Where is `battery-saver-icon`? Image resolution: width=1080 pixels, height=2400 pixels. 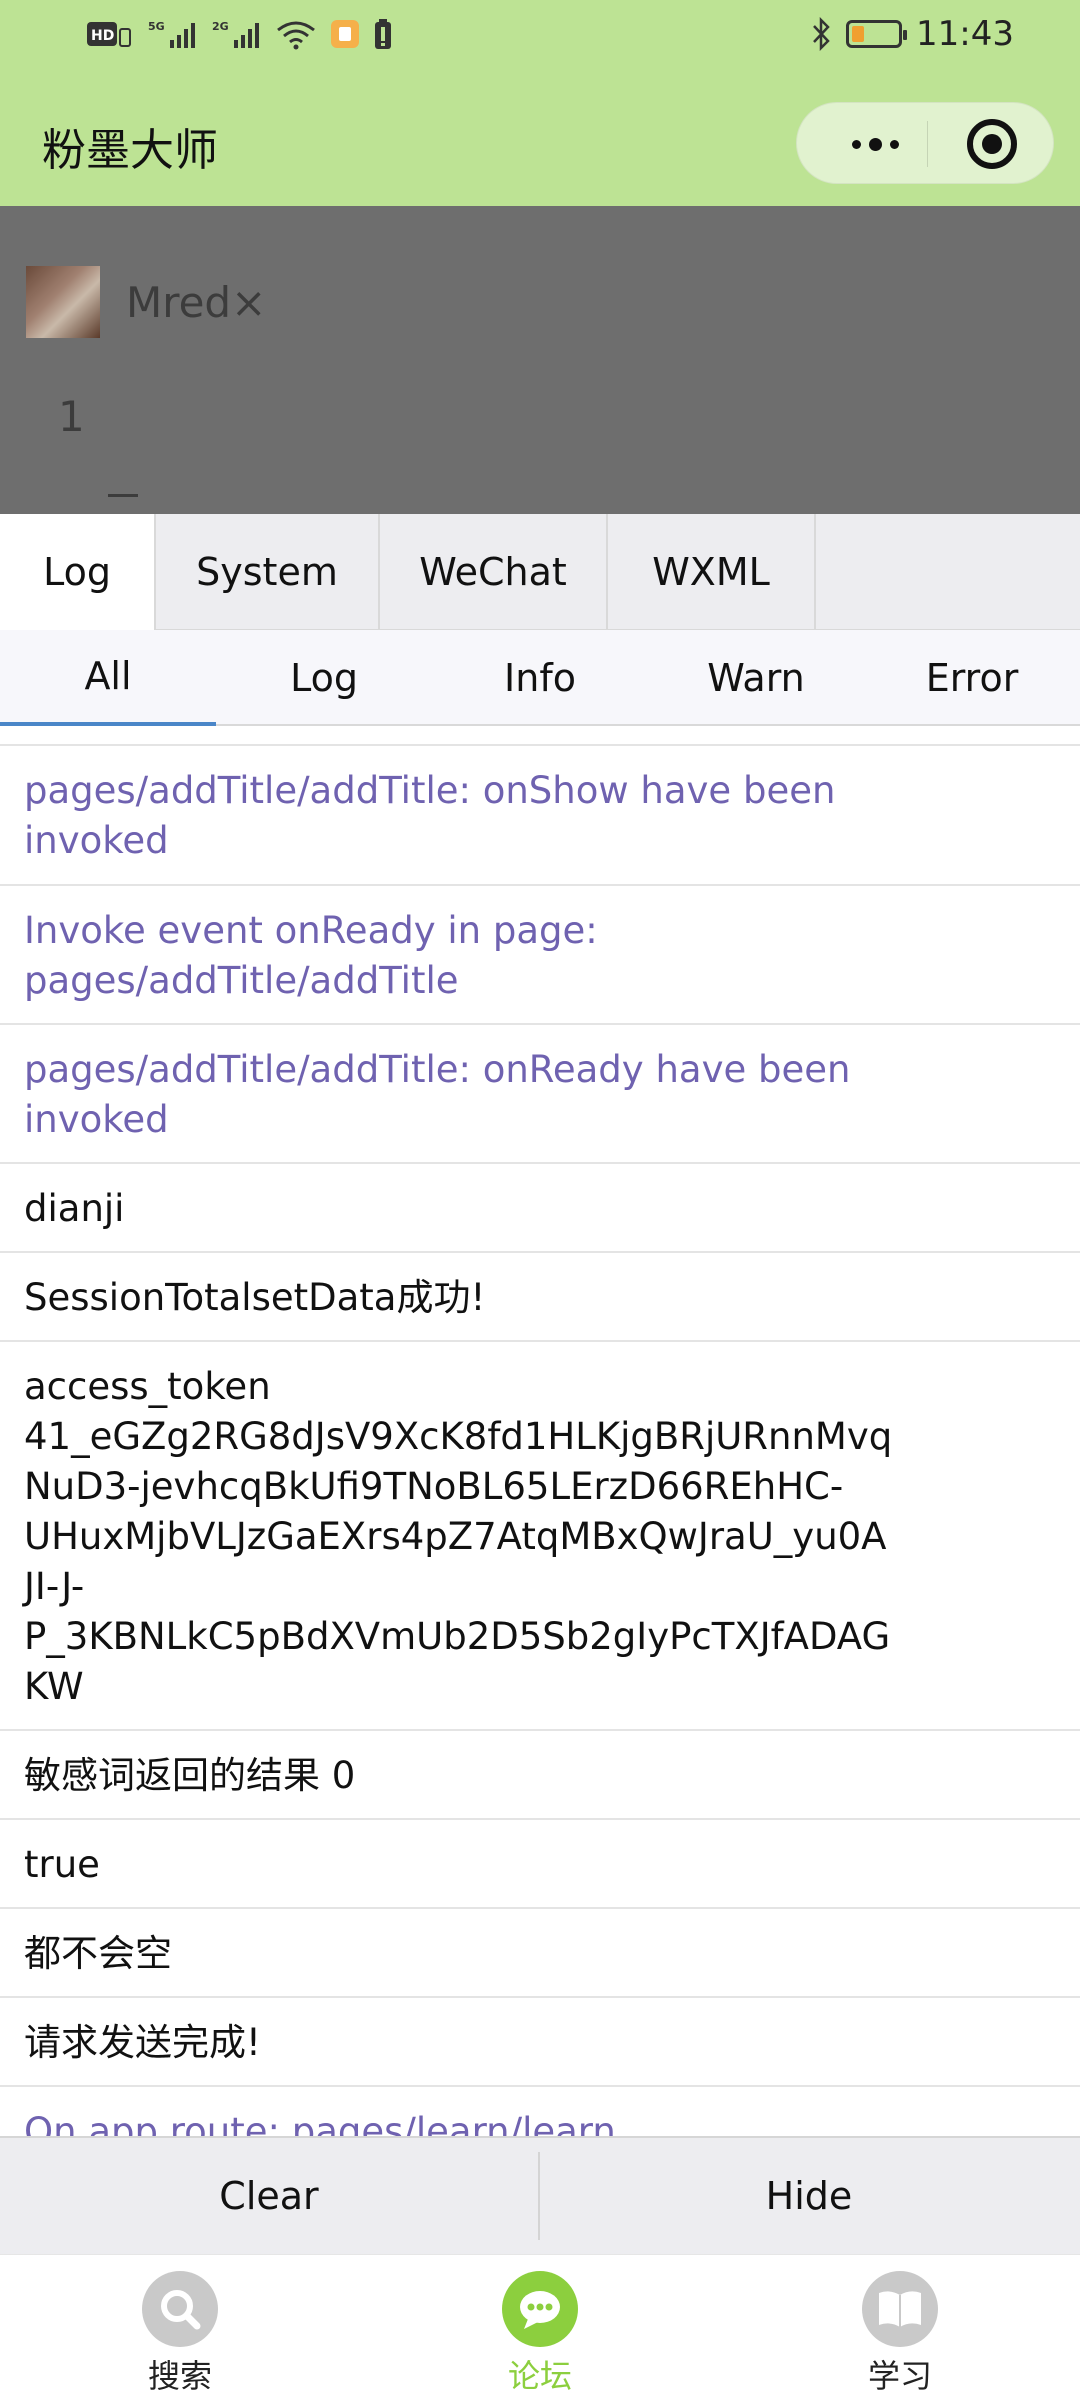 battery-saver-icon is located at coordinates (383, 34).